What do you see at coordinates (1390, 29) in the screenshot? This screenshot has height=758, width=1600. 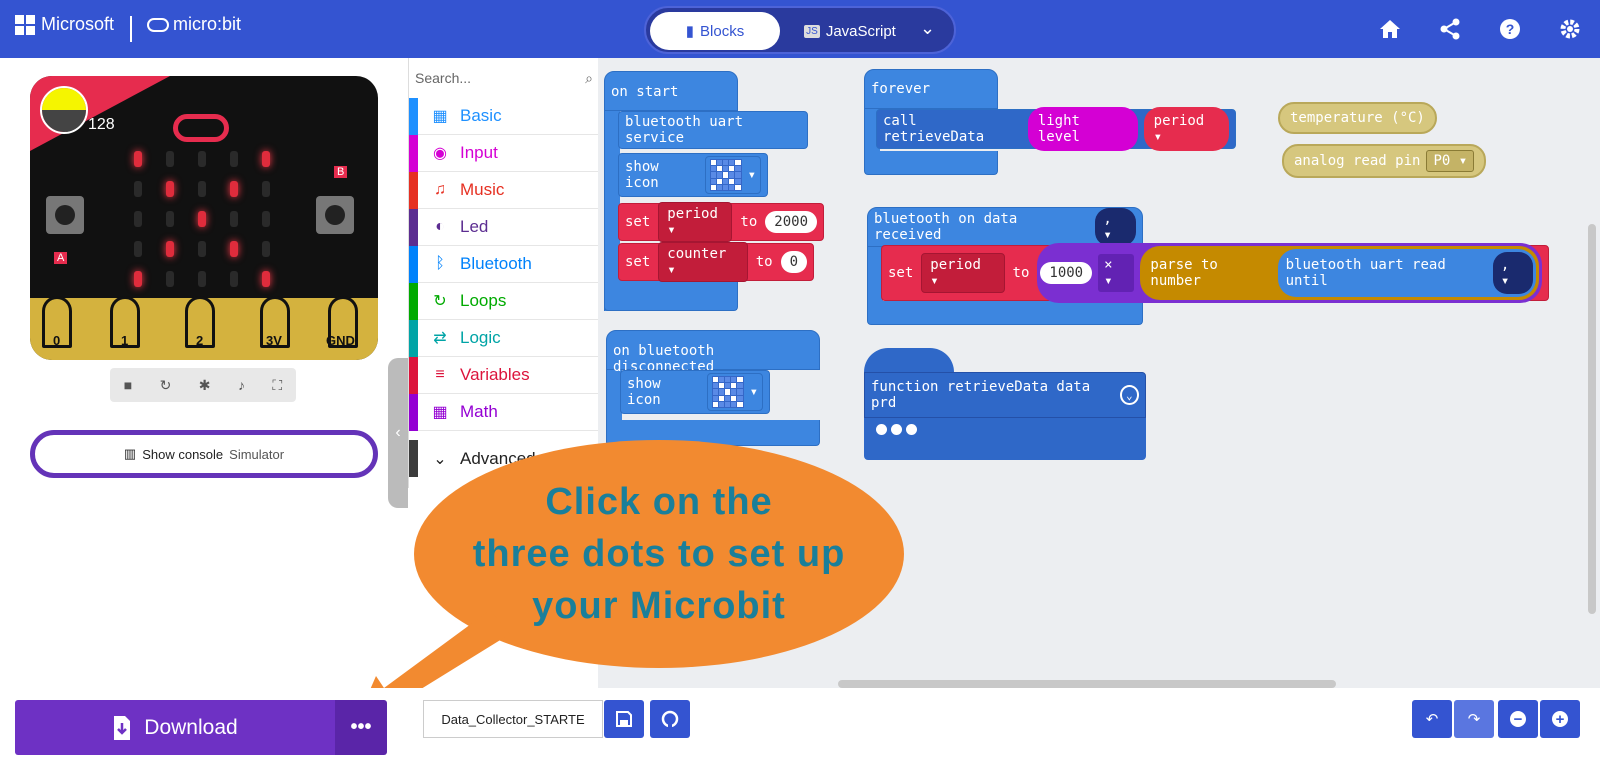 I see `home-icon` at bounding box center [1390, 29].